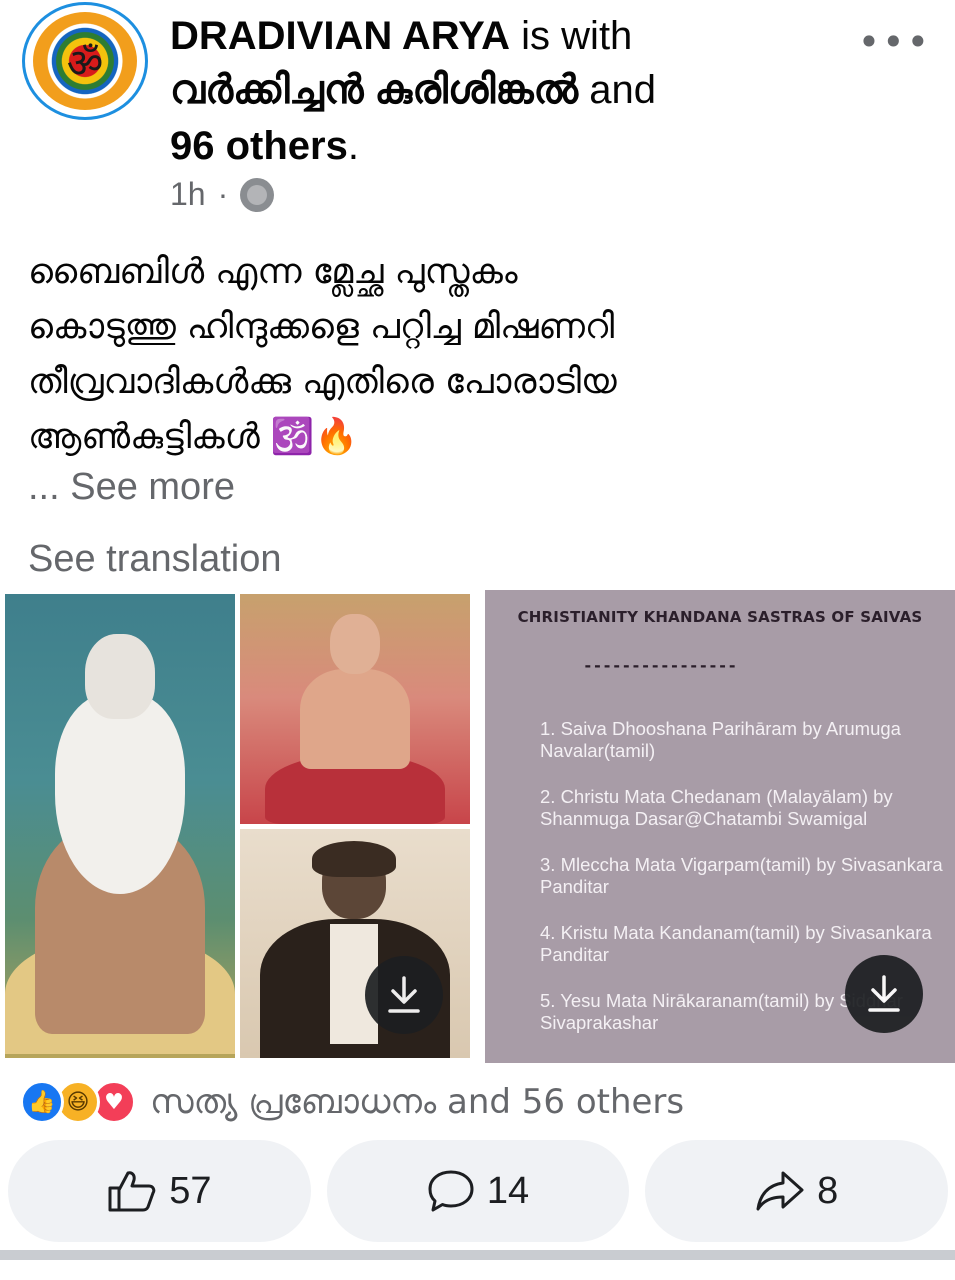 Image resolution: width=955 pixels, height=1280 pixels. Describe the element at coordinates (828, 1190) in the screenshot. I see `share-count: 8` at that location.